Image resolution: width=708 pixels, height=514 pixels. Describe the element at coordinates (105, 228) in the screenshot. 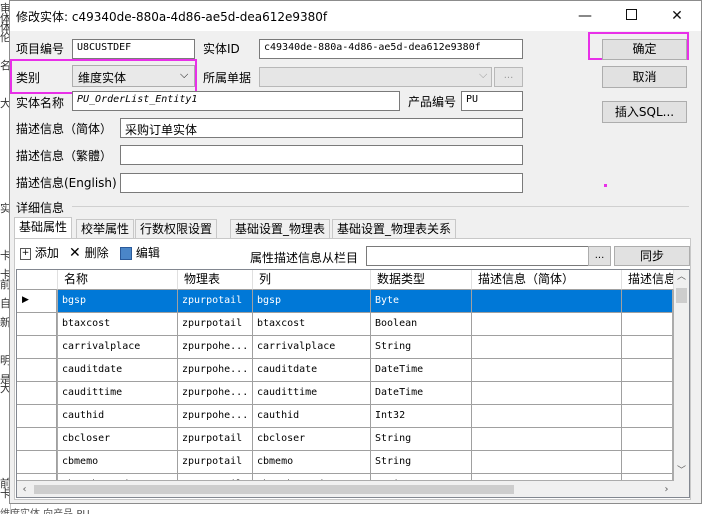

I see `tab-enum-attributes: 校举属性` at that location.